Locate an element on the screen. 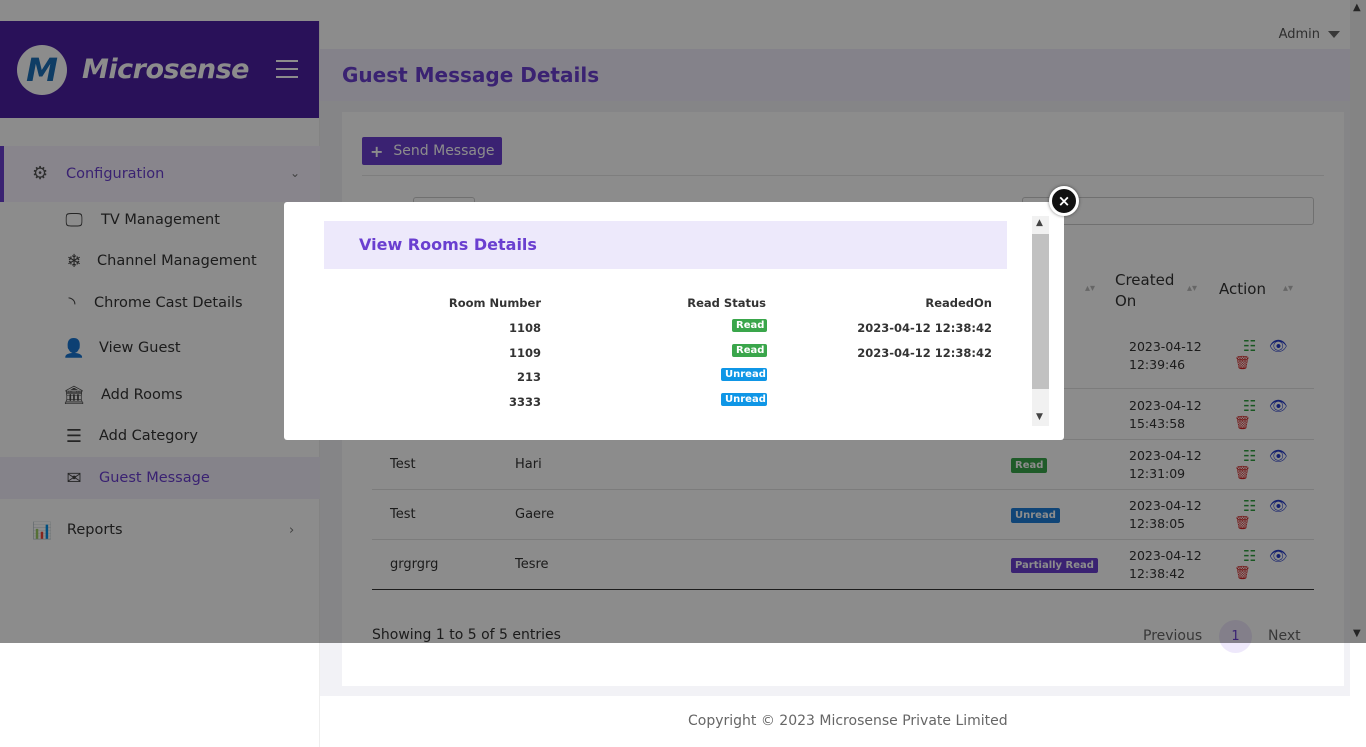 The width and height of the screenshot is (1366, 747). scroll-up-icon: ▲ is located at coordinates (1039, 223).